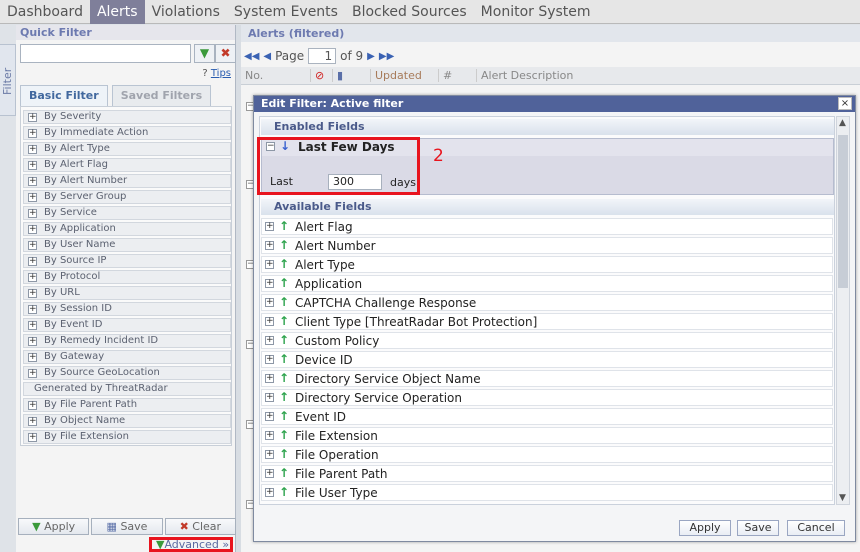 The width and height of the screenshot is (860, 552). Describe the element at coordinates (221, 73) in the screenshot. I see `tips-link: Tips` at that location.